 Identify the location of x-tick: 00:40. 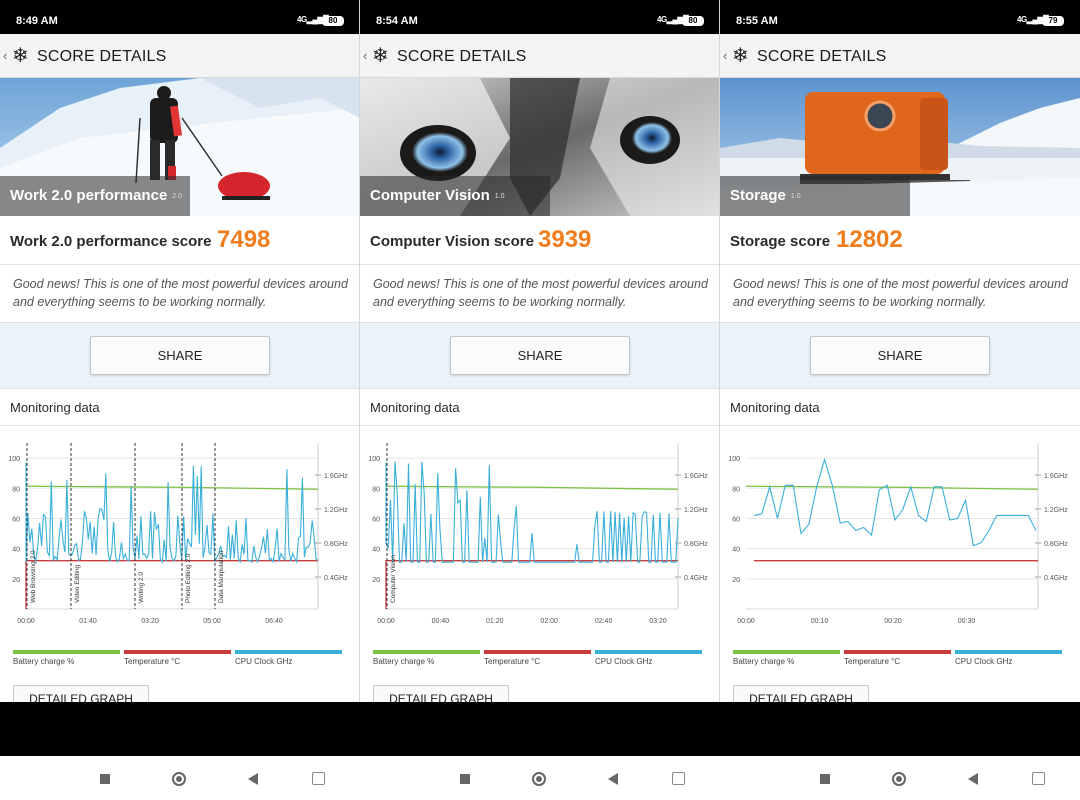
(441, 621).